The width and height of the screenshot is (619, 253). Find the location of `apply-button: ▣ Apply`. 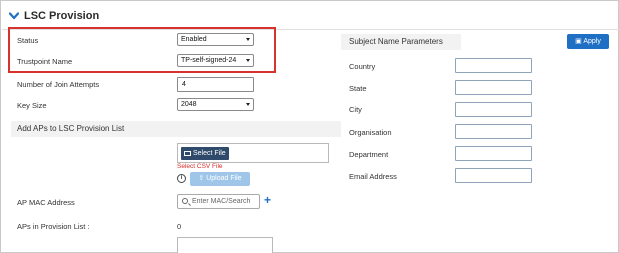

apply-button: ▣ Apply is located at coordinates (588, 41).